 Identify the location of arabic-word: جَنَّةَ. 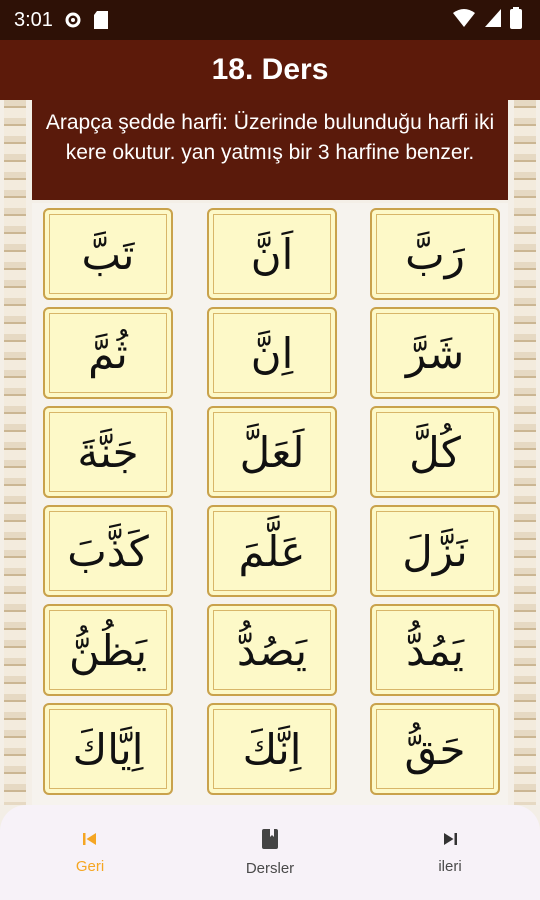
(108, 452).